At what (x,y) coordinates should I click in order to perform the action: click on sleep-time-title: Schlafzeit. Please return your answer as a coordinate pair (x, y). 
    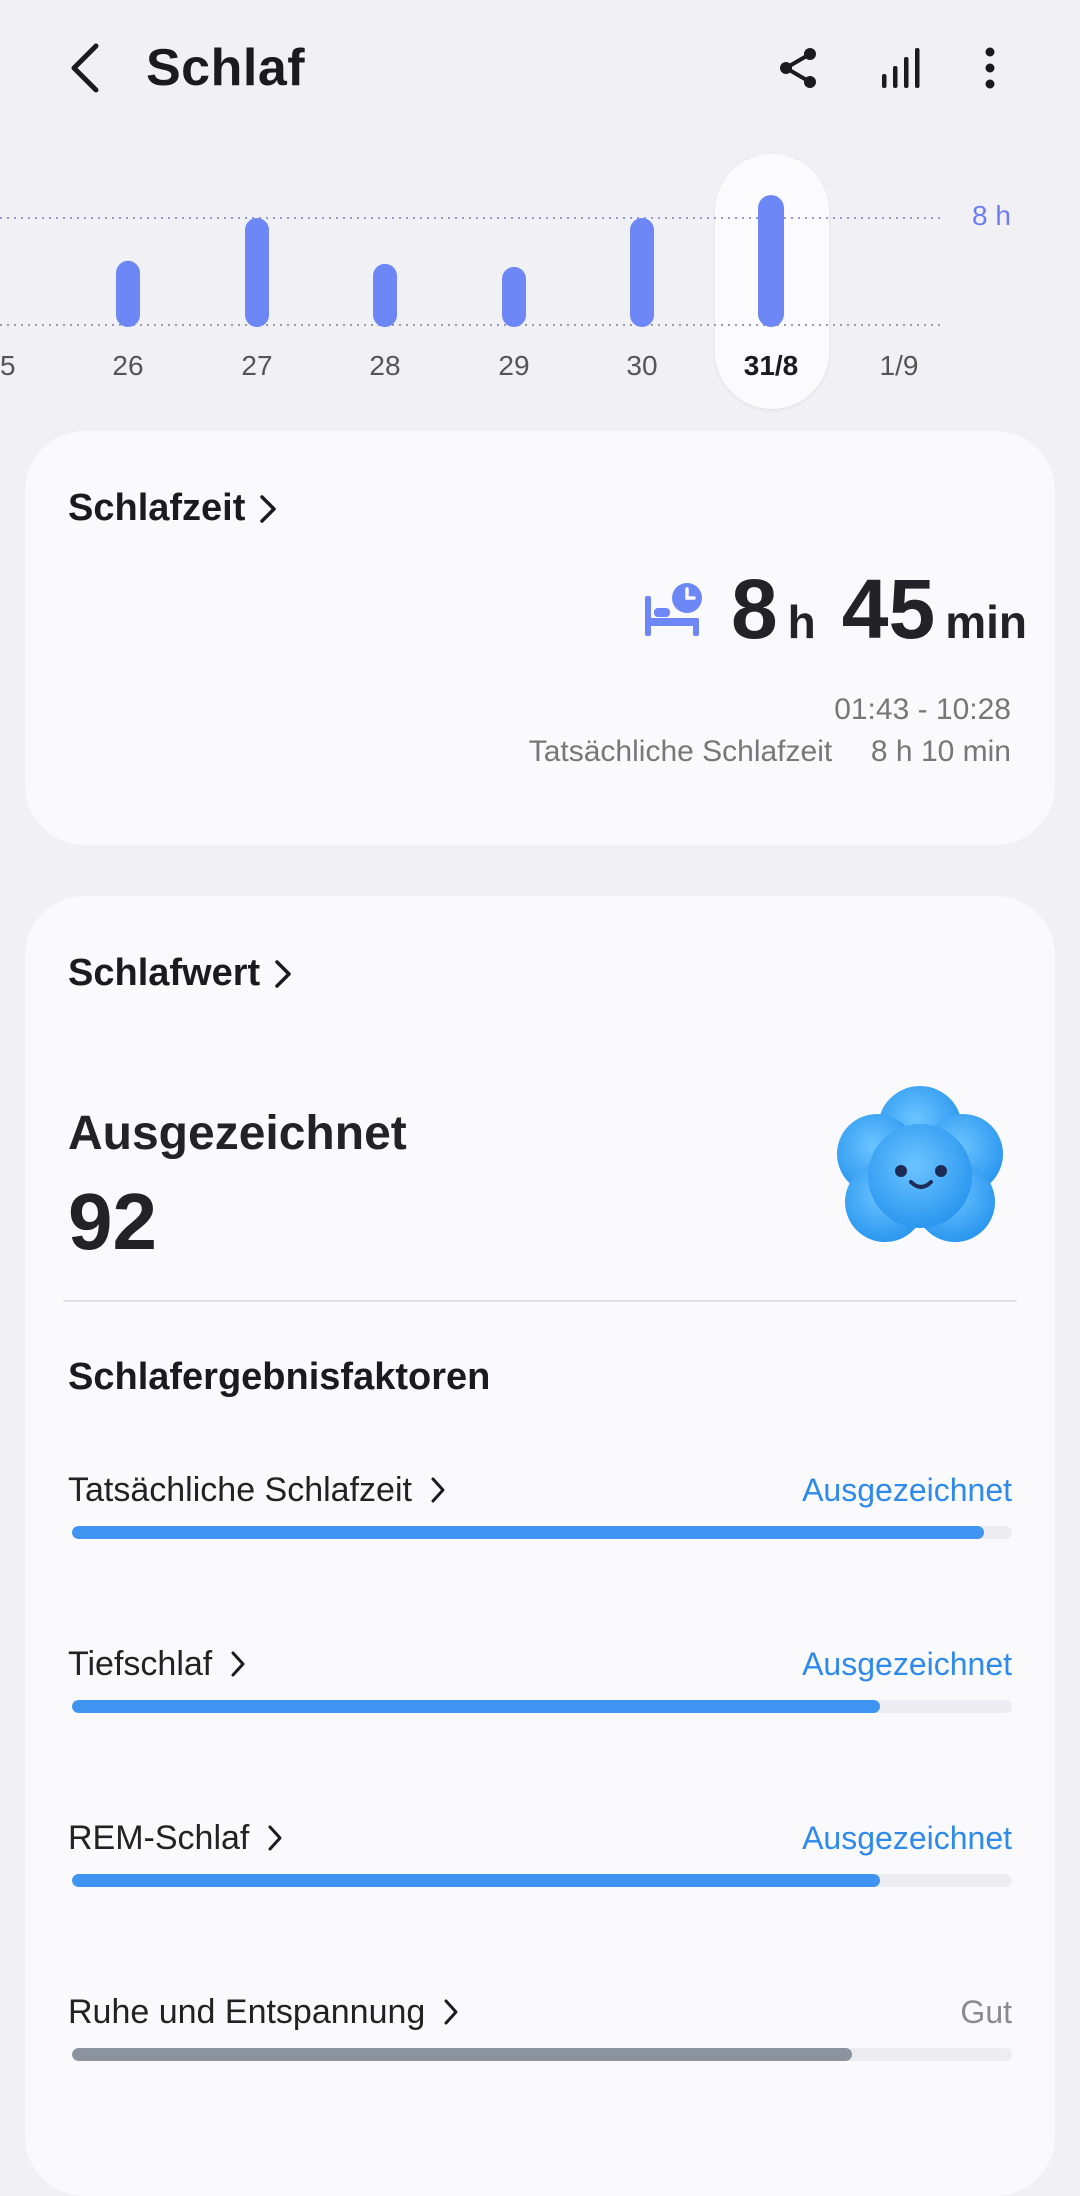
    Looking at the image, I should click on (172, 508).